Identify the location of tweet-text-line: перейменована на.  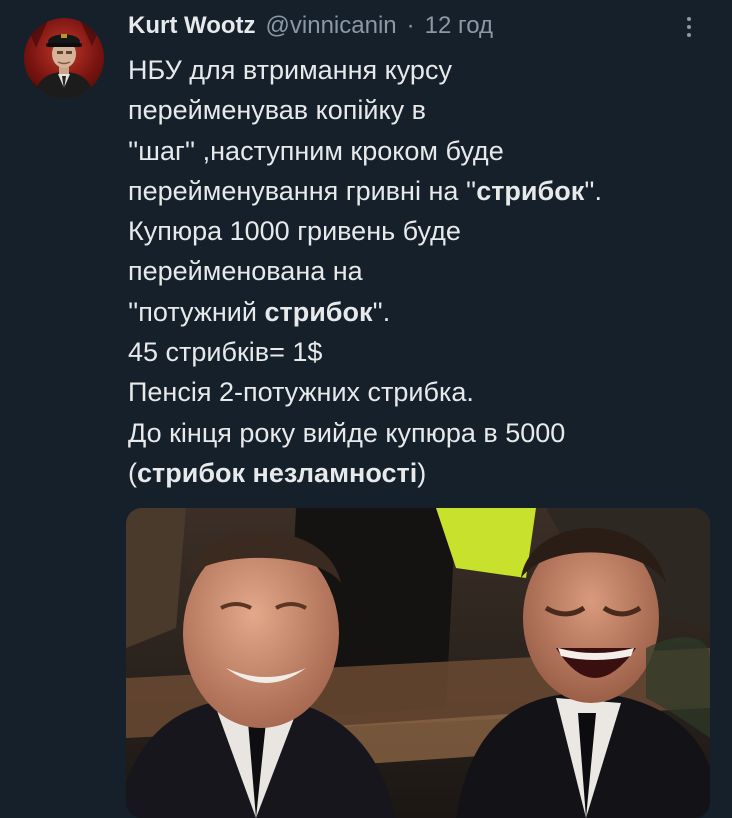
(413, 271).